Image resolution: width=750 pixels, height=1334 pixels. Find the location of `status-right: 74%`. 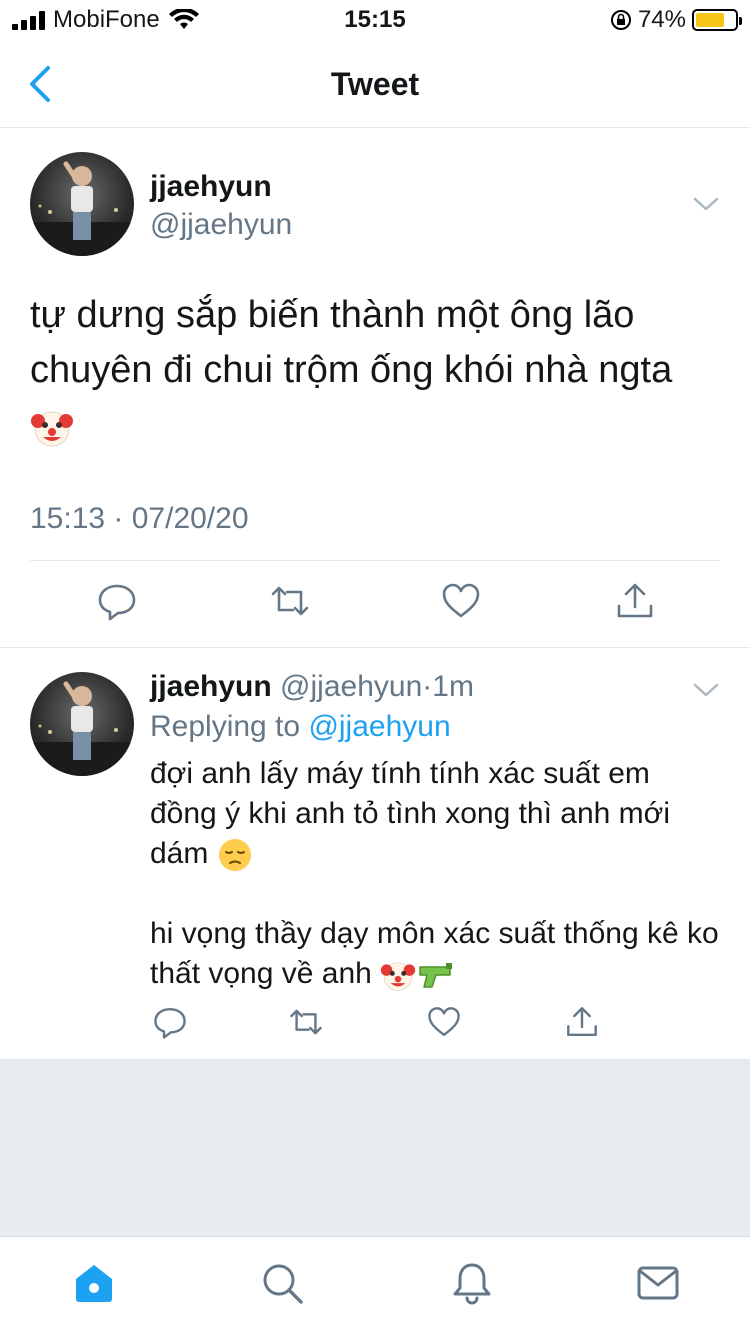

status-right: 74% is located at coordinates (676, 20).